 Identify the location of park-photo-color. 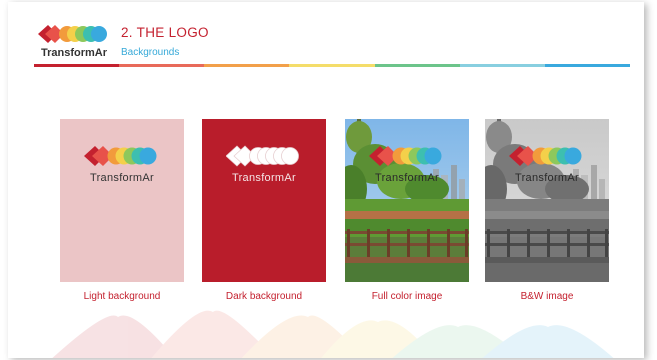
(407, 200).